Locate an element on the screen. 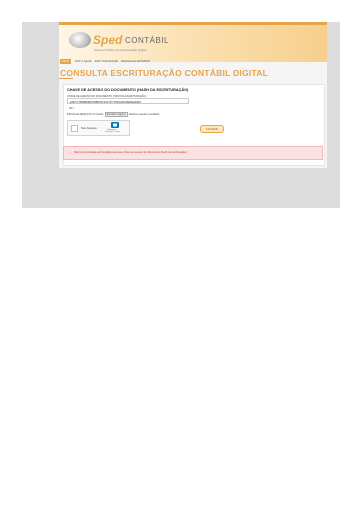  tab-estatisticas: Estatísticas ECD/ECF is located at coordinates (135, 61).